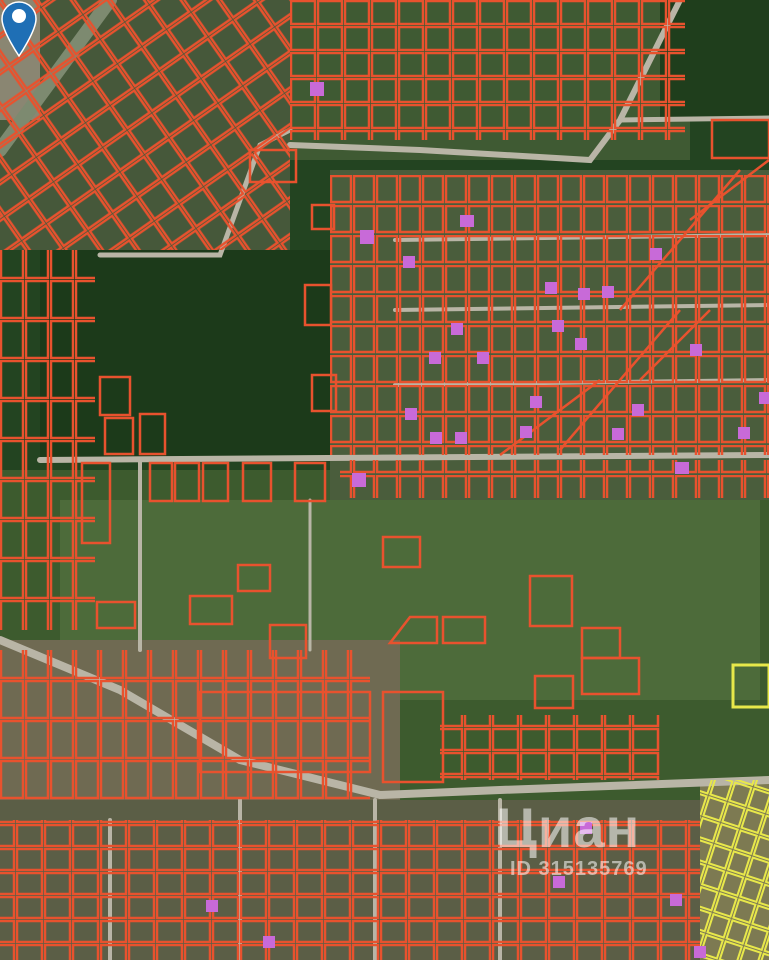 The height and width of the screenshot is (960, 769). I want to click on location-pin-icon, so click(19, 29).